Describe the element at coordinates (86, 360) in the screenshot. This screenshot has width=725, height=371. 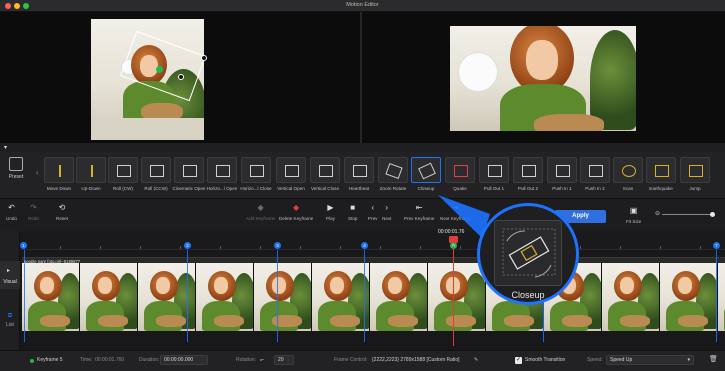
I see `time-label: Time:` at that location.